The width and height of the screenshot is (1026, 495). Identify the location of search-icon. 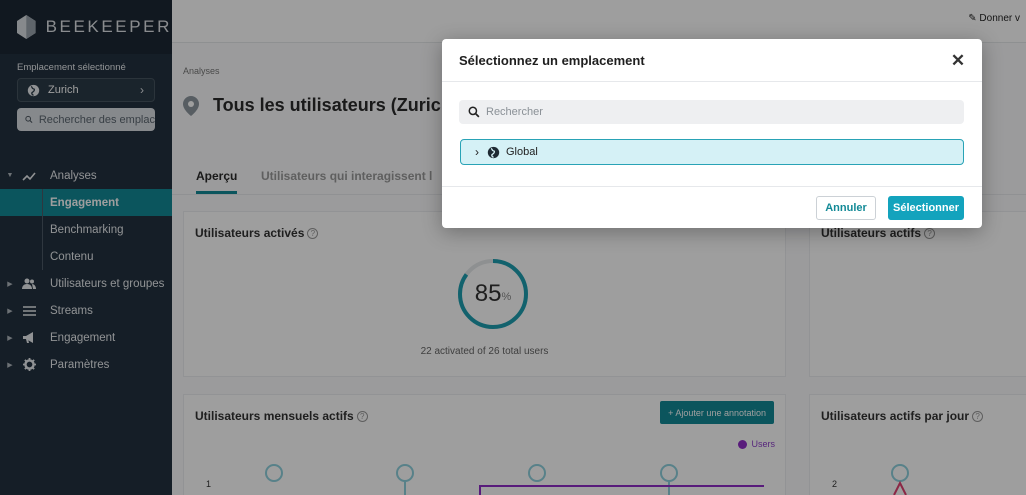
(474, 112).